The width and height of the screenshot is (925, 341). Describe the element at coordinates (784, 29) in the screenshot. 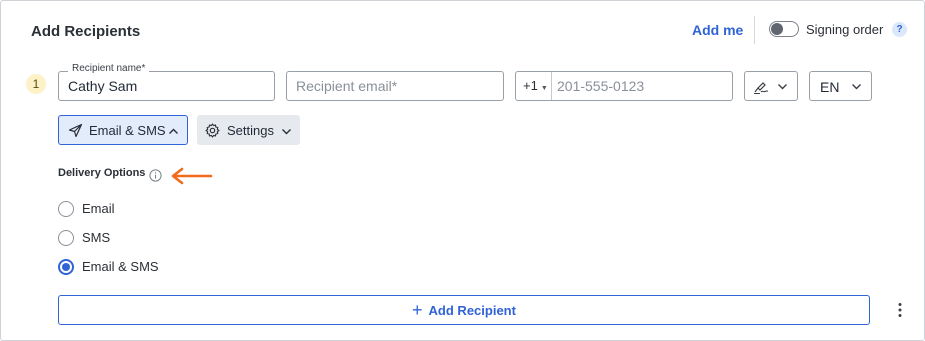

I see `signing-order-toggle` at that location.